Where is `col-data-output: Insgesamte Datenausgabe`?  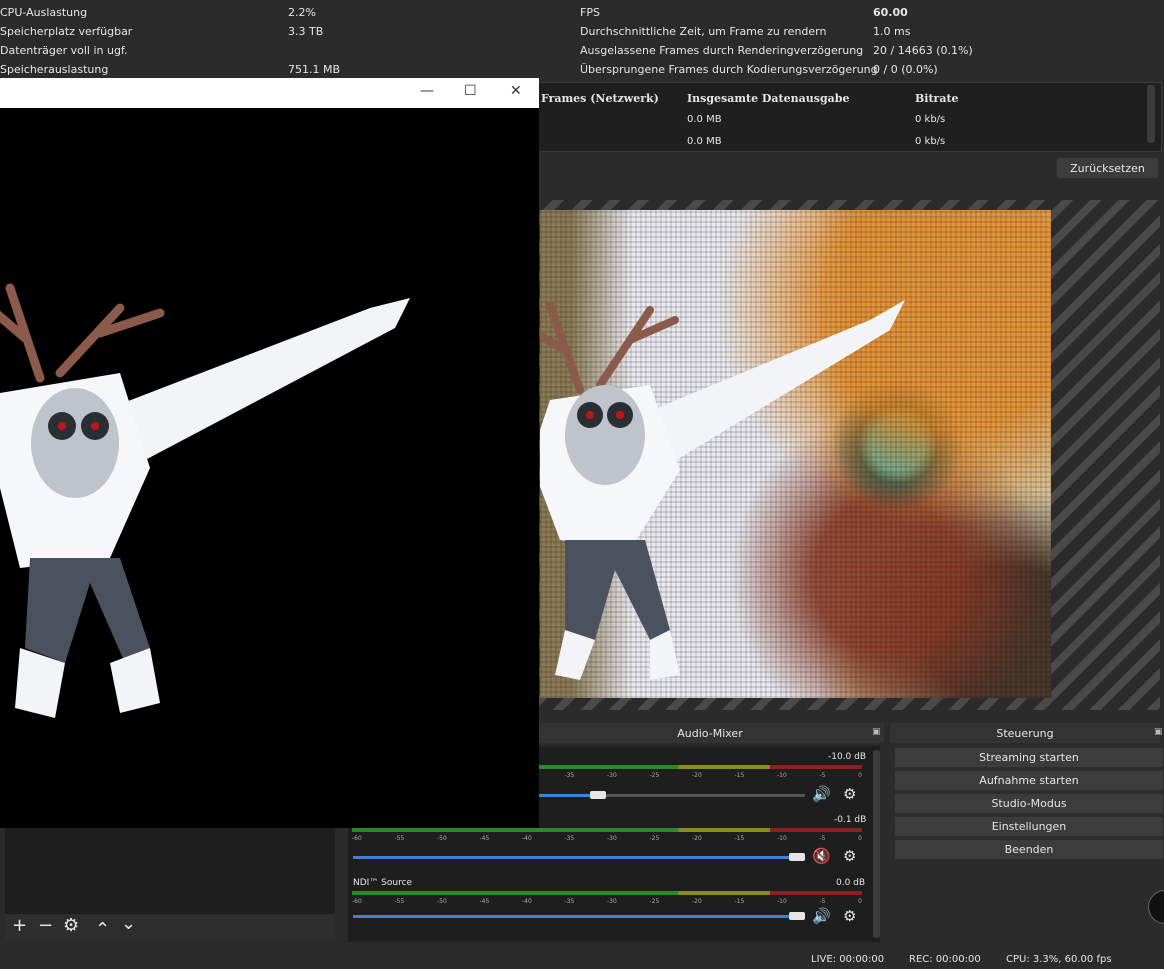 col-data-output: Insgesamte Datenausgabe is located at coordinates (768, 98).